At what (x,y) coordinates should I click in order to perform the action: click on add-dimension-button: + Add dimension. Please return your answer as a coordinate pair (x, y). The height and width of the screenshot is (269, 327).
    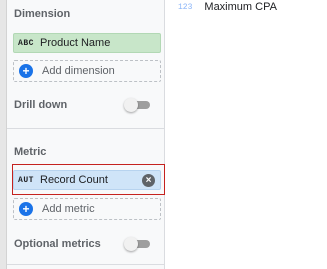
    Looking at the image, I should click on (87, 71).